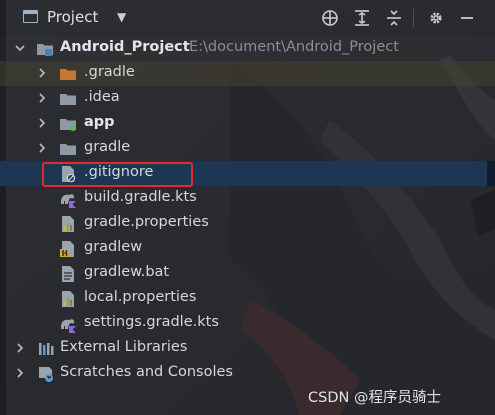  What do you see at coordinates (151, 322) in the screenshot?
I see `tree-item-label: settings.gradle.kts` at bounding box center [151, 322].